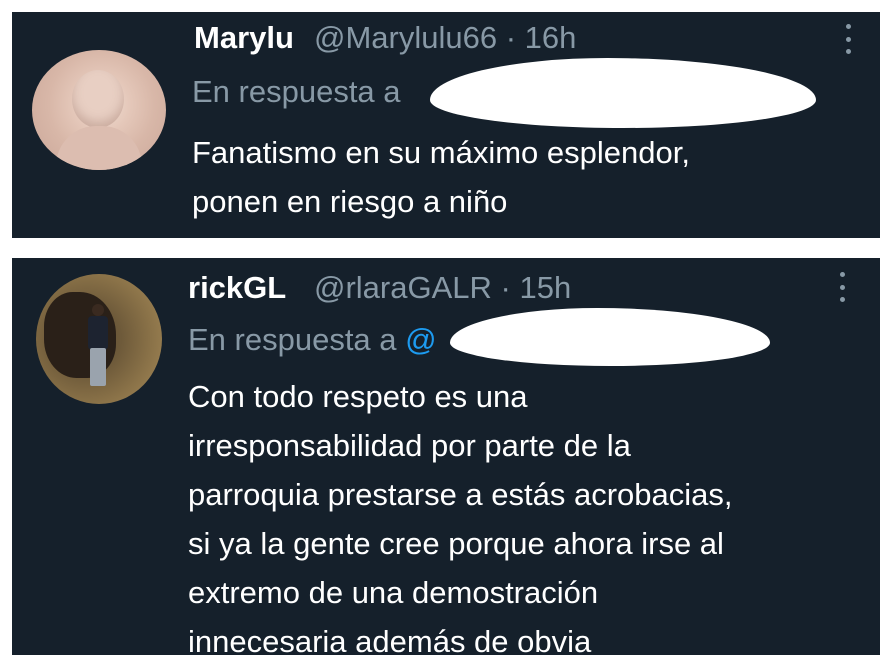 Image resolution: width=892 pixels, height=655 pixels. I want to click on avatar-person-body, so click(98, 333).